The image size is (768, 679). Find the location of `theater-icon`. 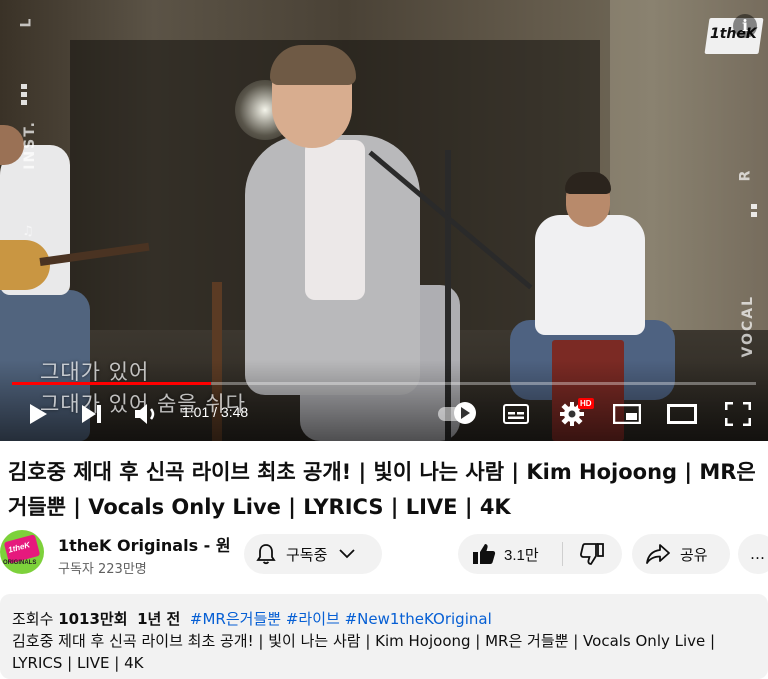

theater-icon is located at coordinates (682, 414).